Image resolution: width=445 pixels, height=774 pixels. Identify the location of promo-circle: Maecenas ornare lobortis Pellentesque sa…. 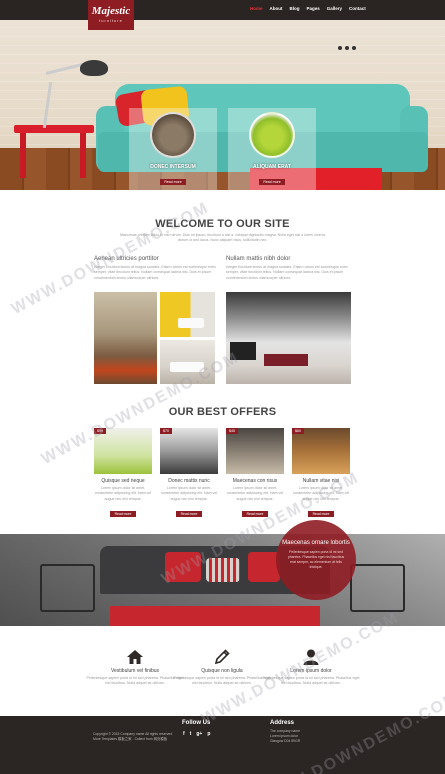
(316, 560).